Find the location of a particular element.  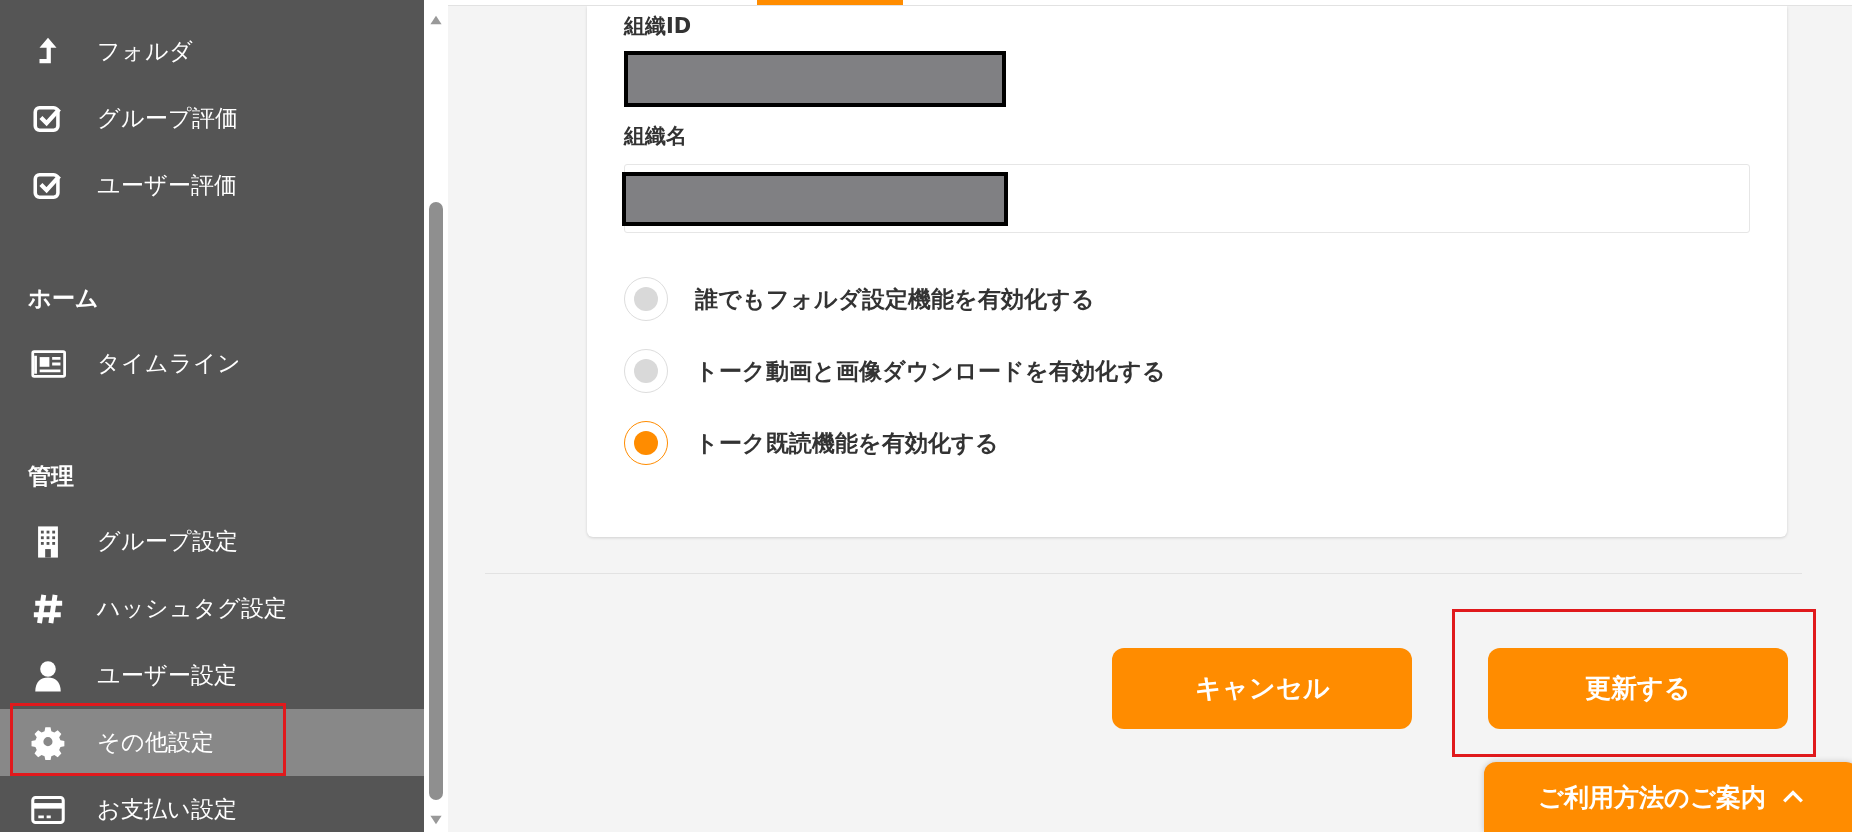

sidebar-item: フォルダ is located at coordinates (212, 51).